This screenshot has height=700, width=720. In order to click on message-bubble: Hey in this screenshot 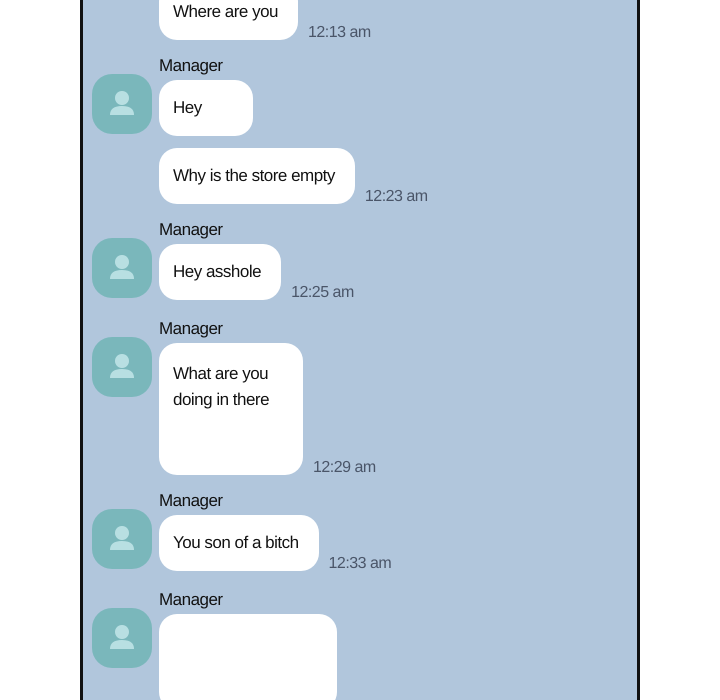, I will do `click(206, 108)`.